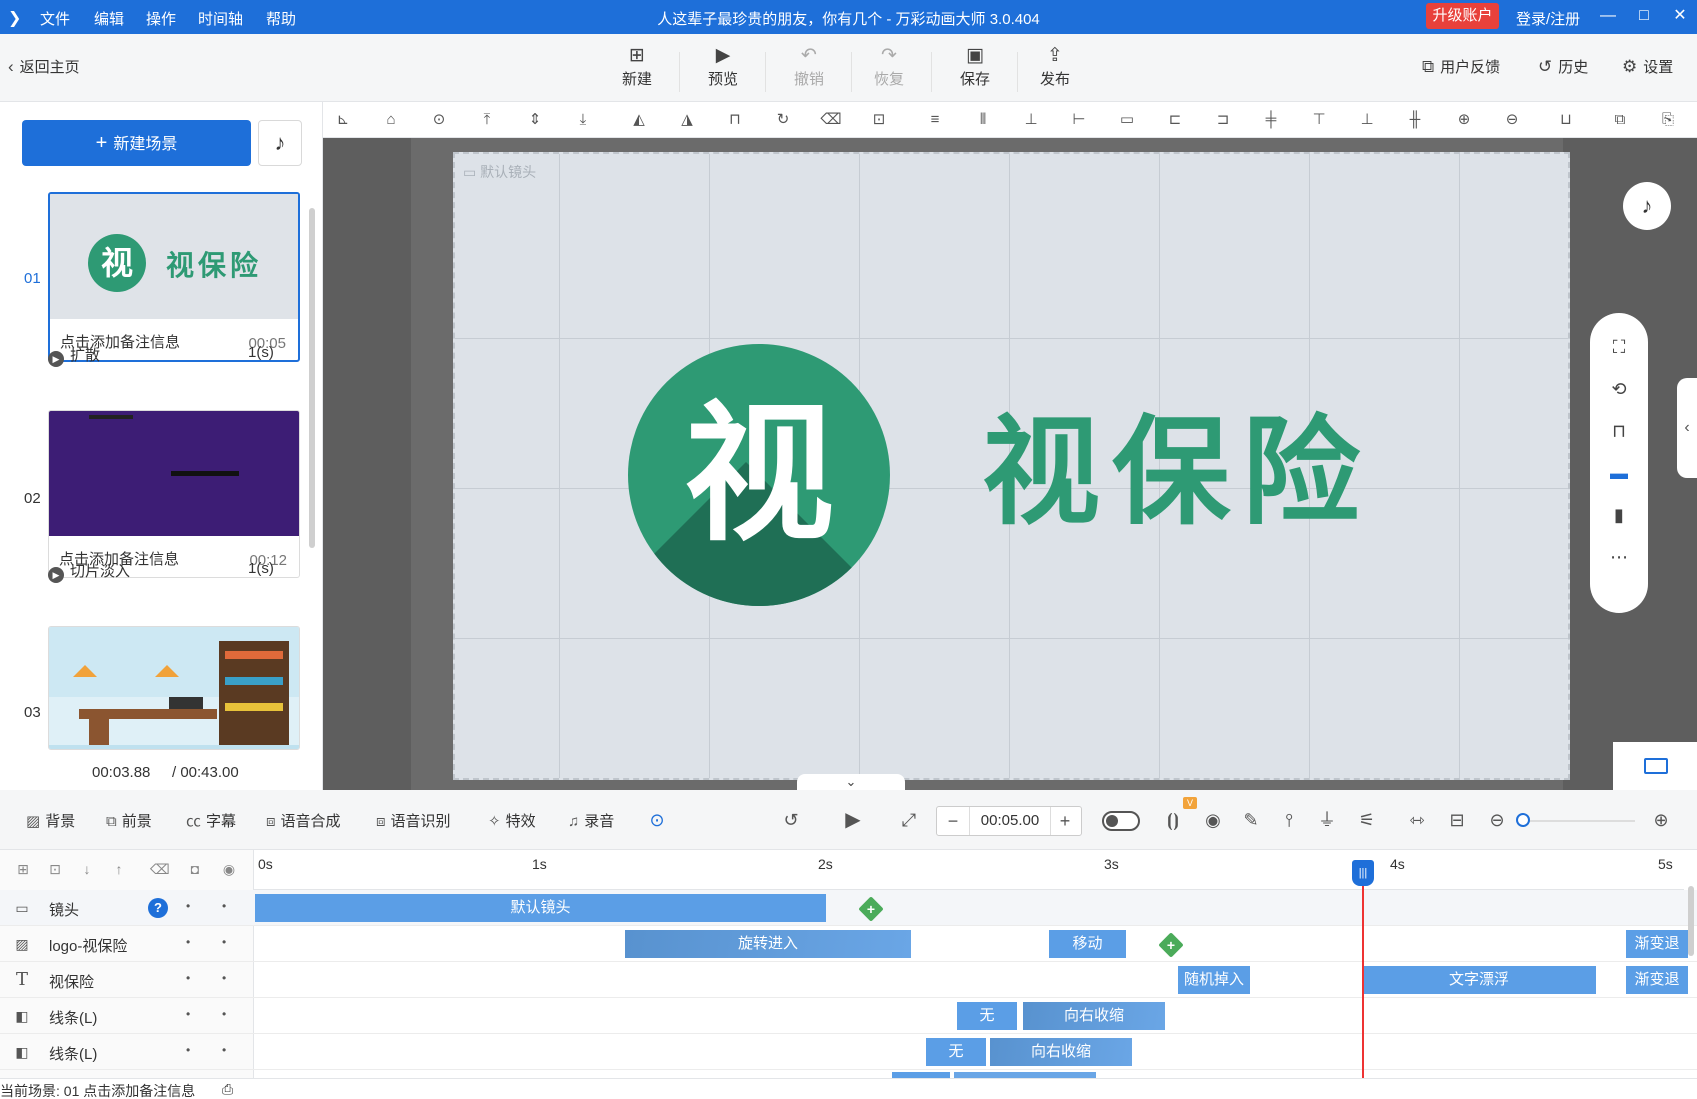 Image resolution: width=1697 pixels, height=1099 pixels. Describe the element at coordinates (487, 120) in the screenshot. I see `align-top-icon: ⤒` at that location.